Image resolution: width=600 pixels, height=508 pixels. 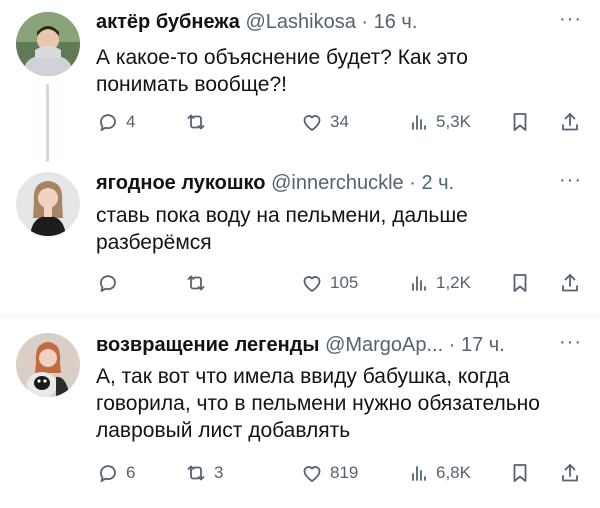 What do you see at coordinates (329, 473) in the screenshot?
I see `like-button: 819` at bounding box center [329, 473].